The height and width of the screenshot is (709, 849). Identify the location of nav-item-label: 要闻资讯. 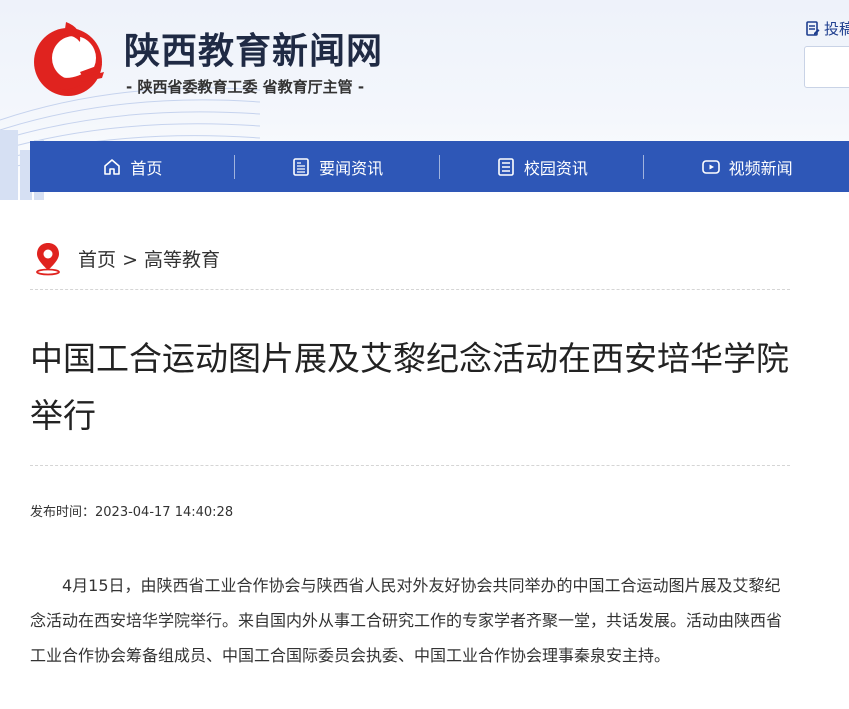
(351, 168).